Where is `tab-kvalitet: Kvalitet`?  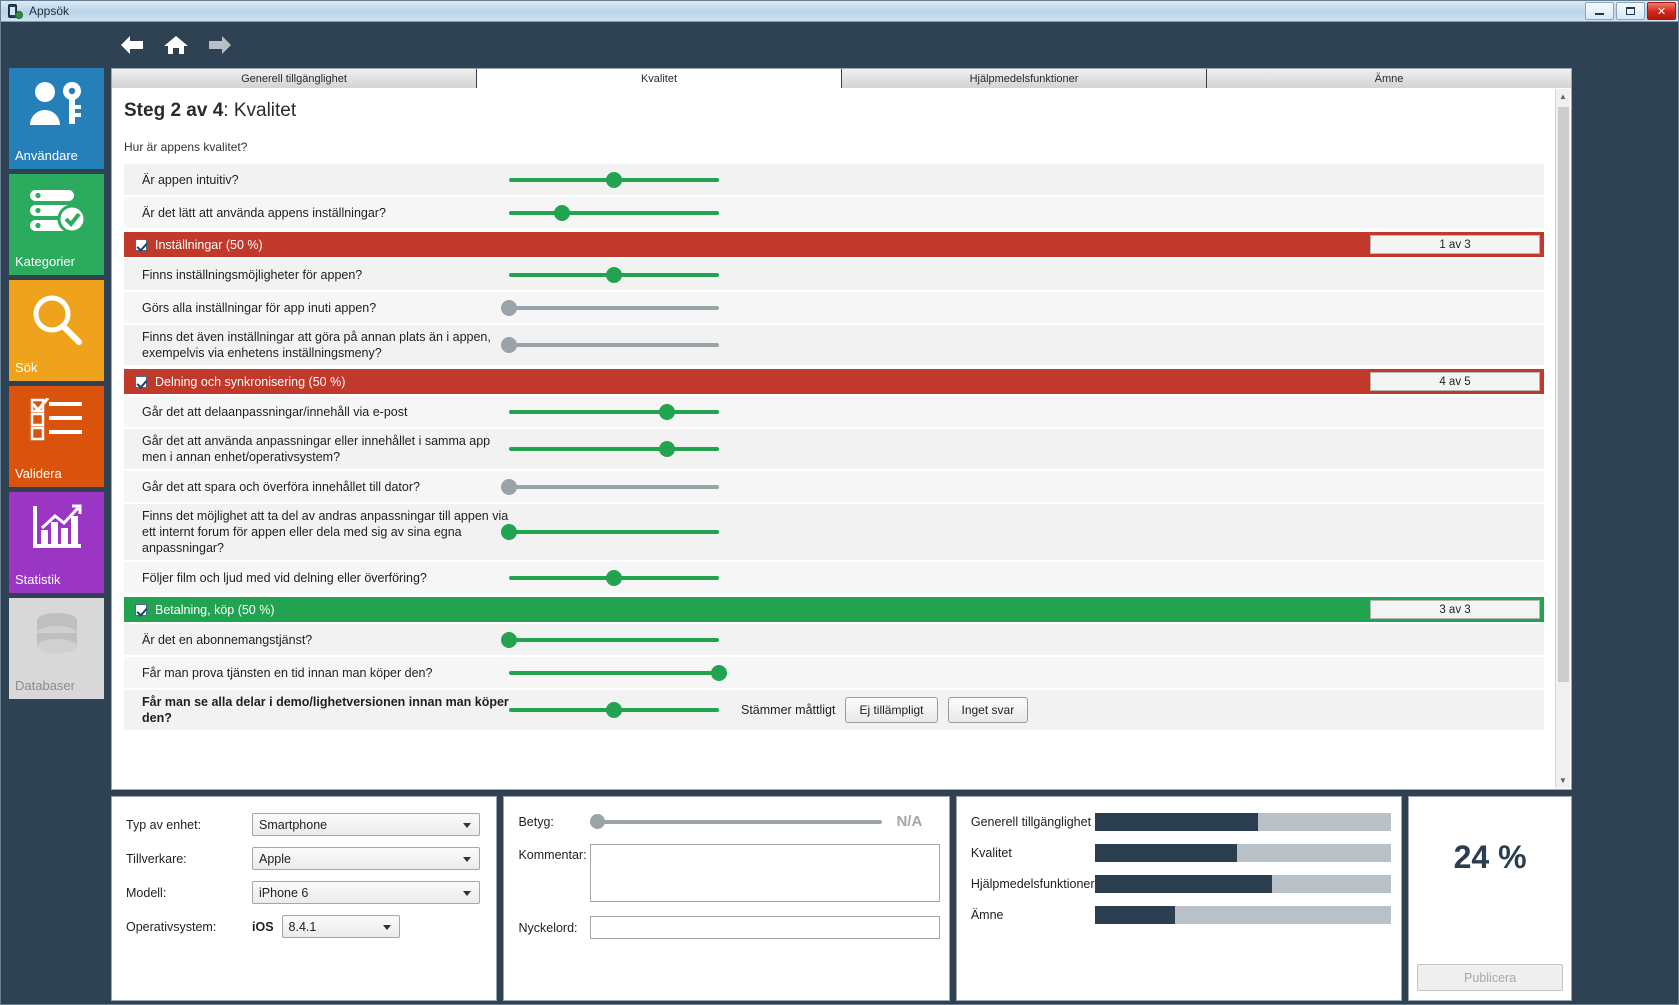
tab-kvalitet: Kvalitet is located at coordinates (659, 78).